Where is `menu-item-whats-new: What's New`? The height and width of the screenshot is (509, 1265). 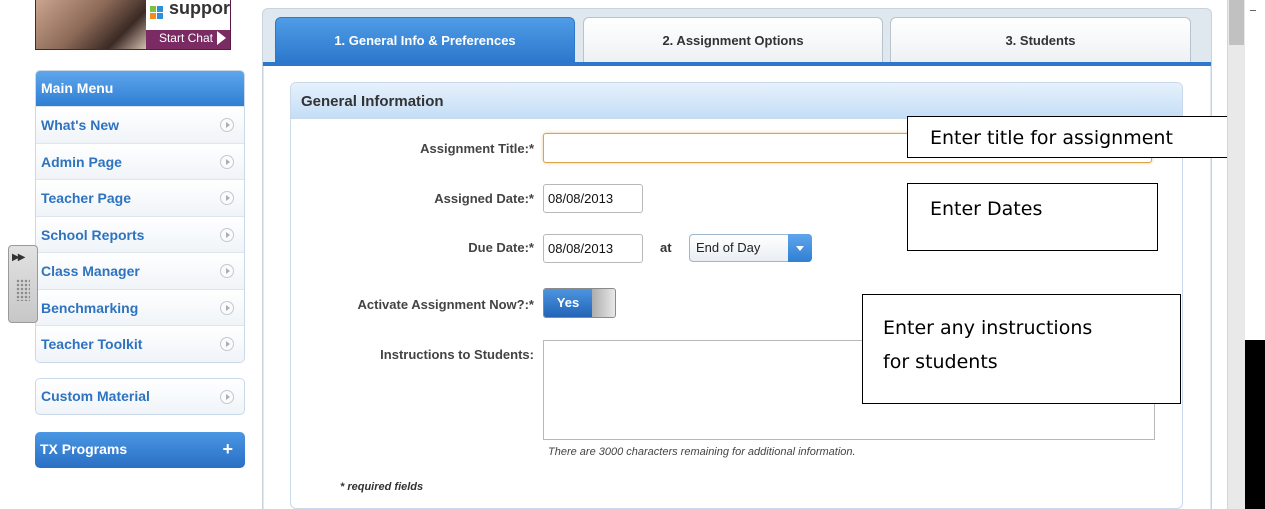
menu-item-whats-new: What's New is located at coordinates (140, 124).